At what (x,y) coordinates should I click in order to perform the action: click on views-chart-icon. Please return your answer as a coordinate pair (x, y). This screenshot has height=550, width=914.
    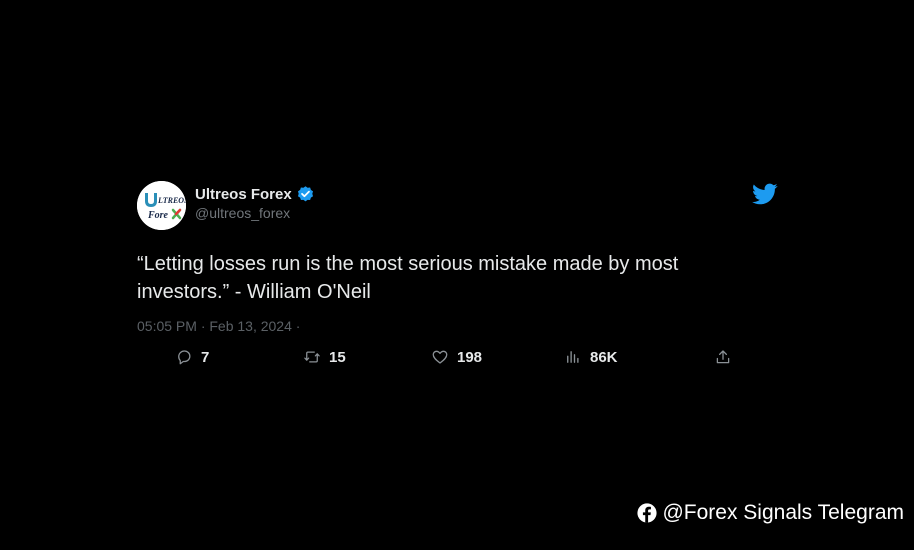
    Looking at the image, I should click on (573, 357).